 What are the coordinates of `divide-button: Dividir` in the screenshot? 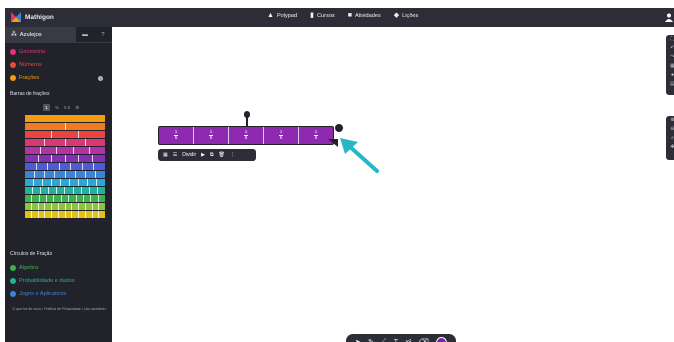 It's located at (189, 155).